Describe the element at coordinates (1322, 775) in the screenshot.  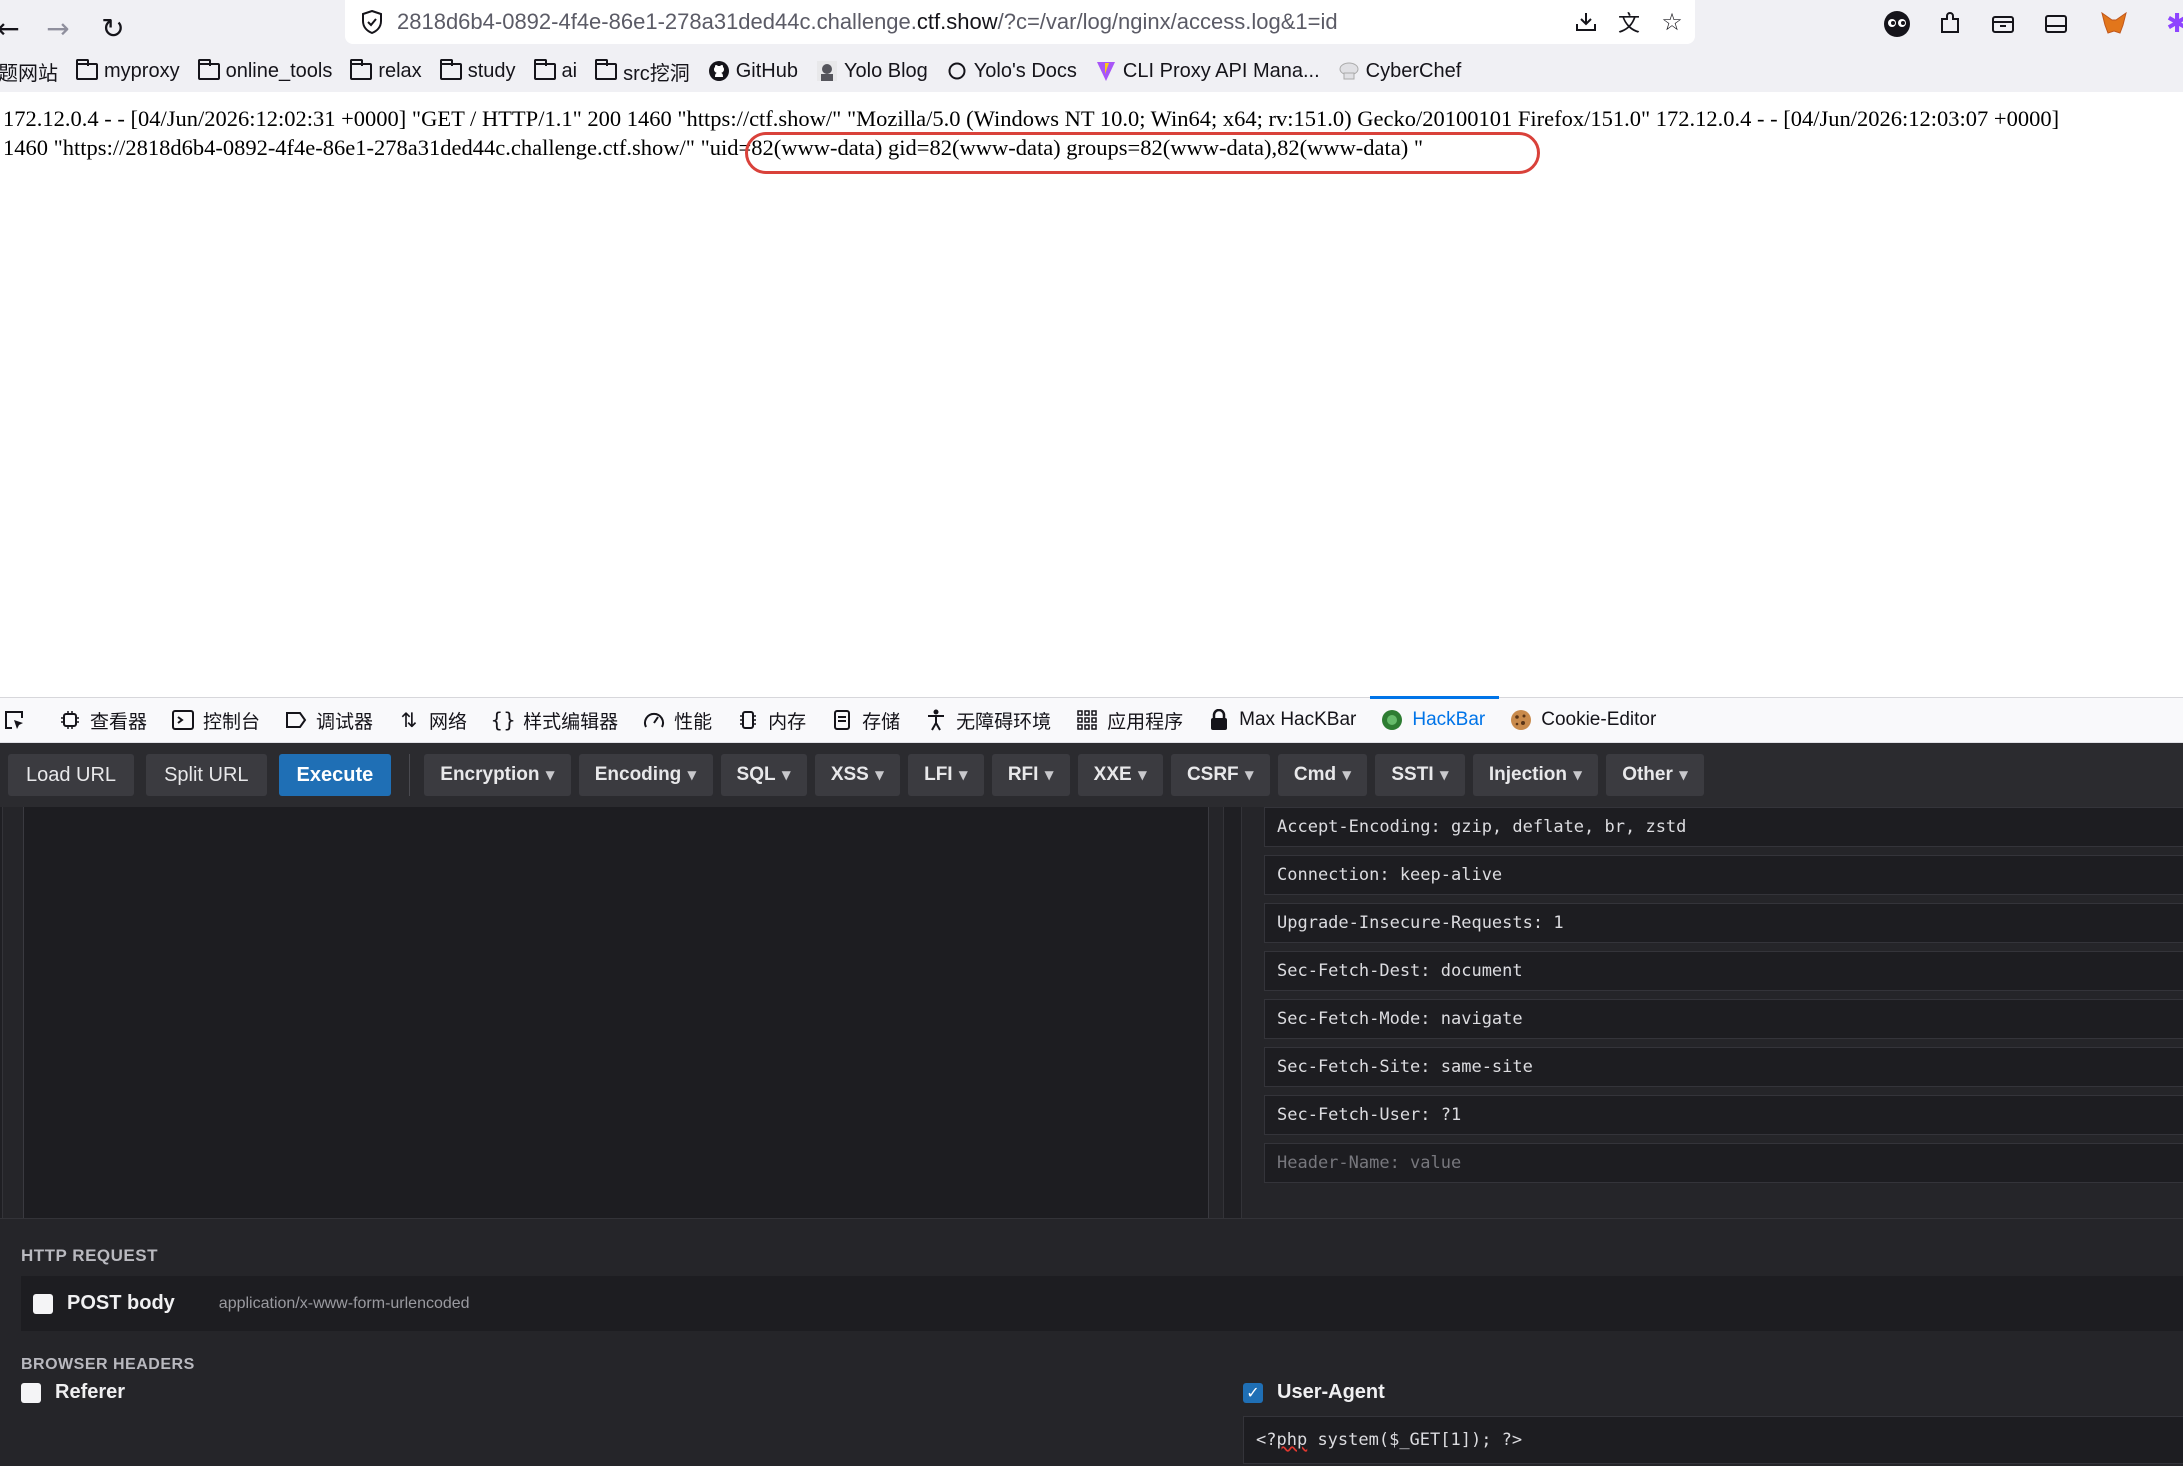
I see `cmd-menu: Cmd ▼` at that location.